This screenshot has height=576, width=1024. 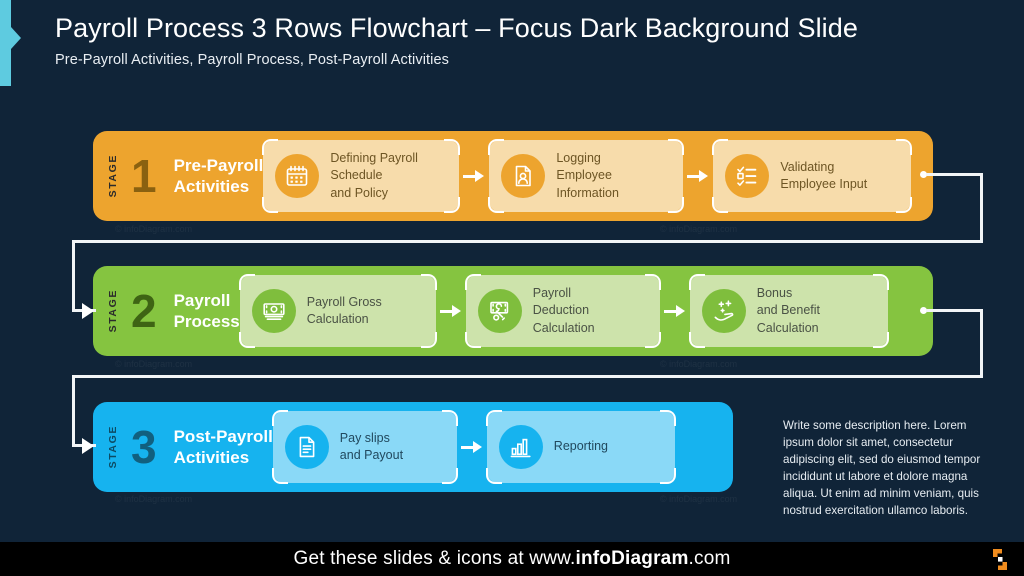 I want to click on label-line: Schedule, so click(x=356, y=175).